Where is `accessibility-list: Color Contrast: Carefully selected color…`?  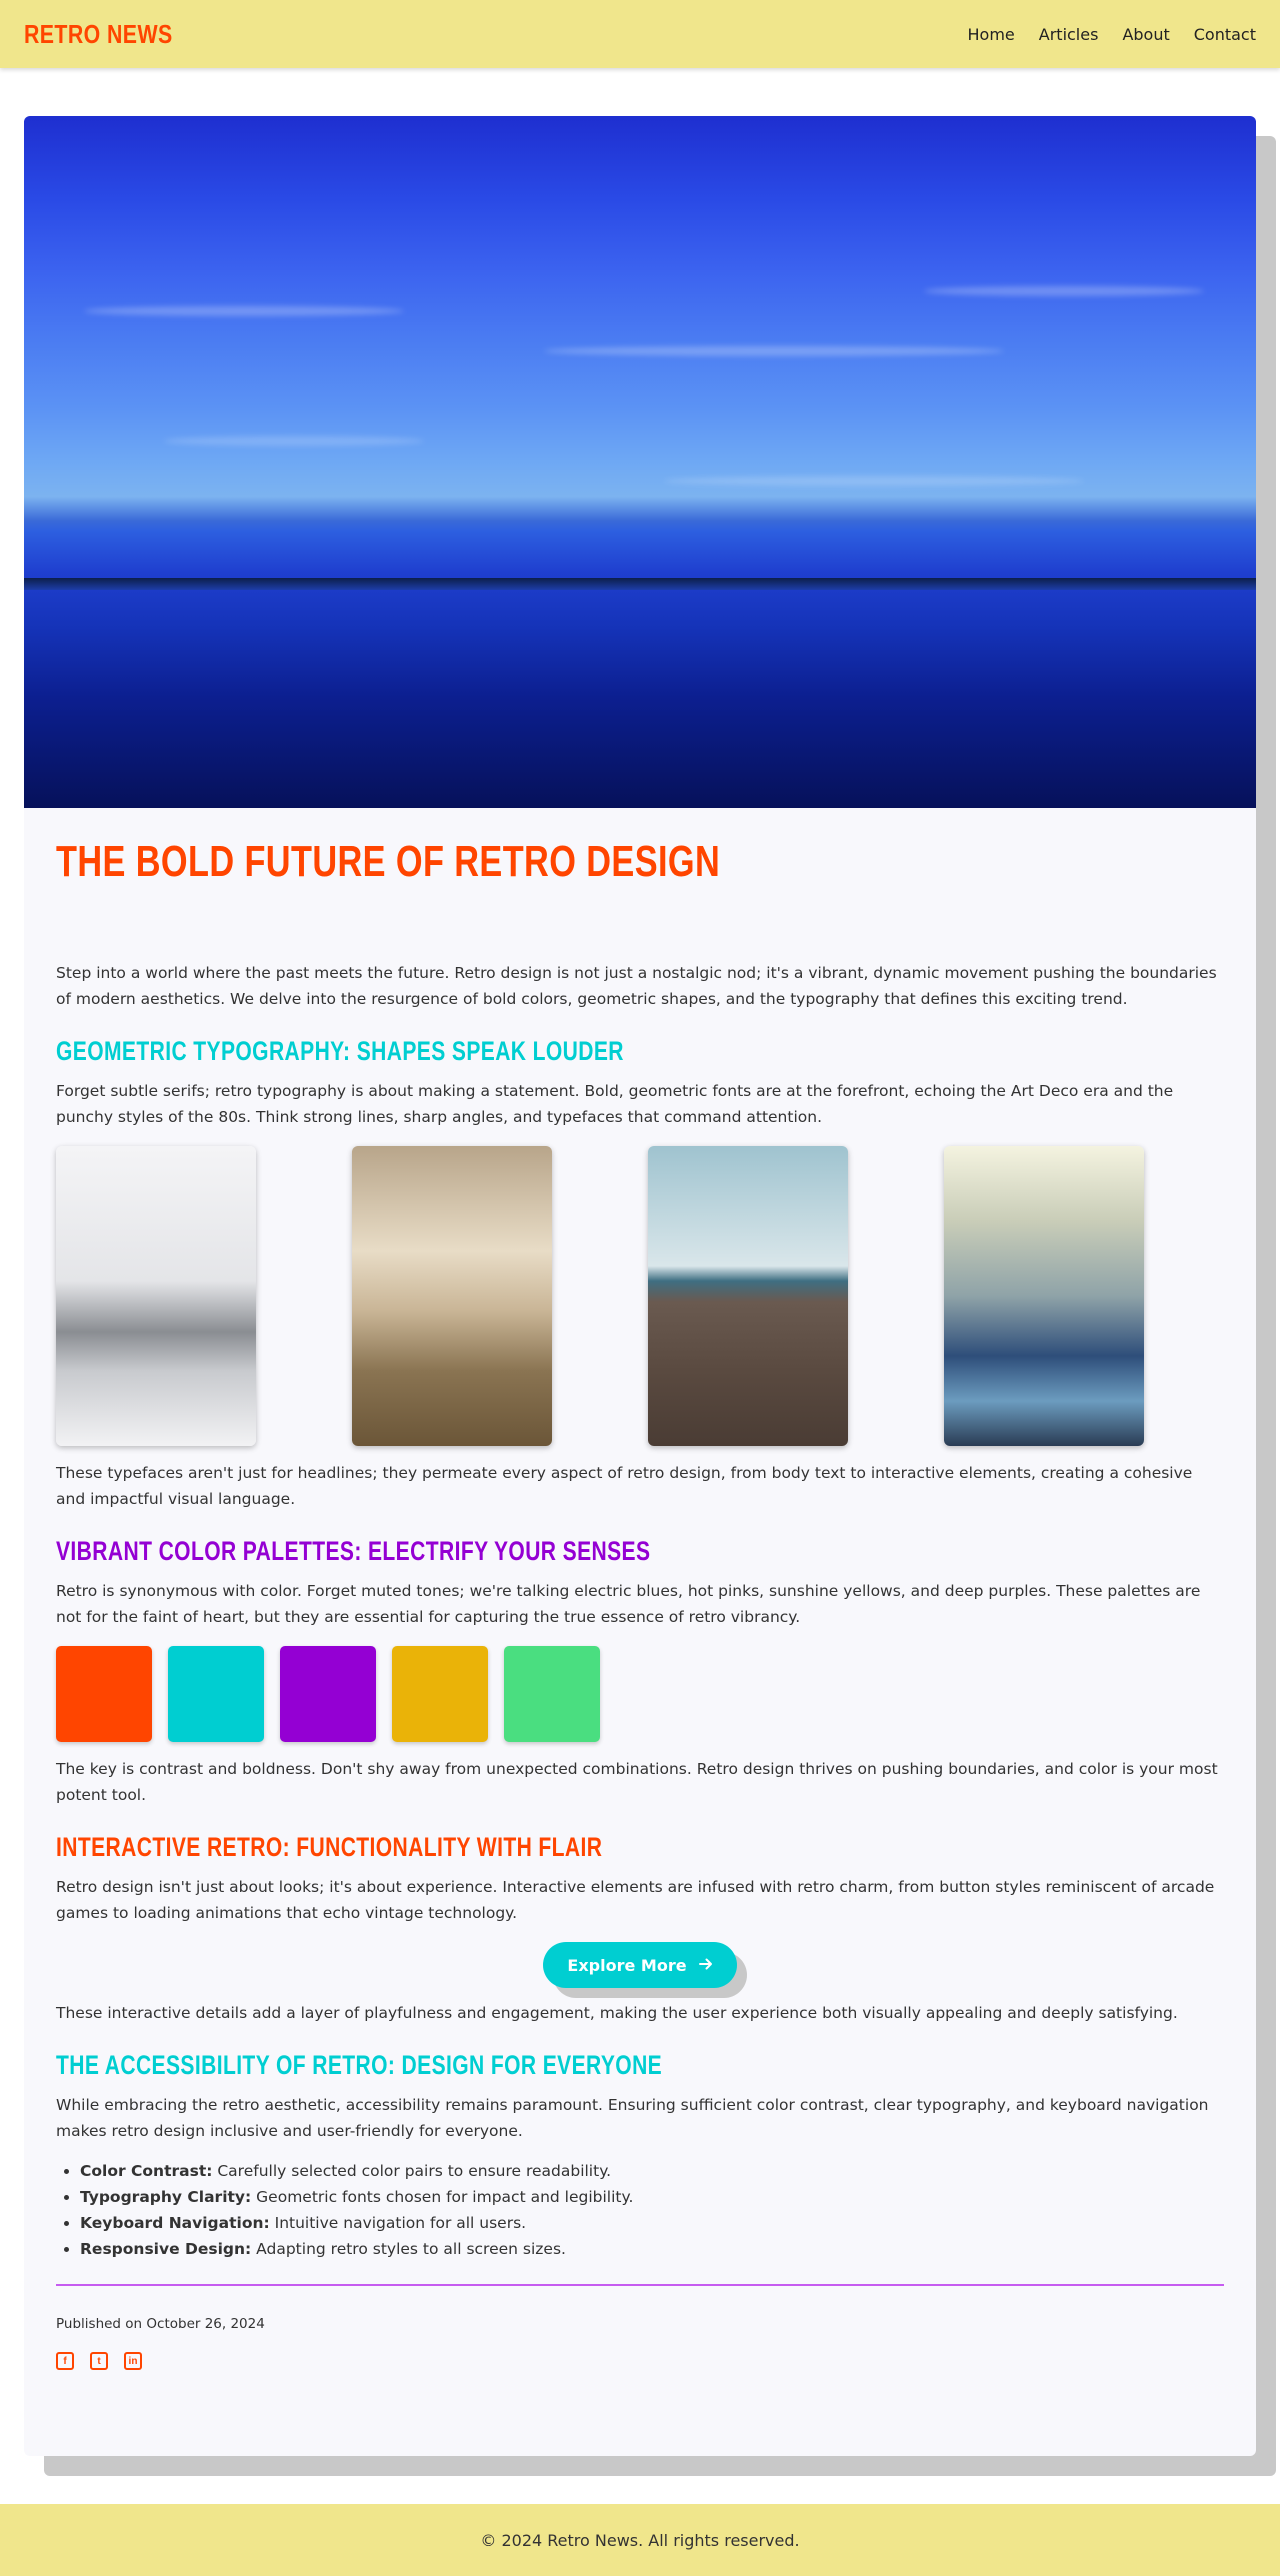 accessibility-list: Color Contrast: Carefully selected color… is located at coordinates (652, 2210).